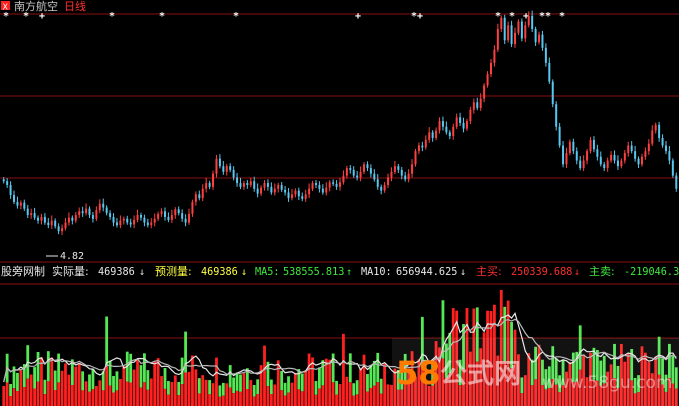  What do you see at coordinates (267, 272) in the screenshot?
I see `ma5-label: MA5:` at bounding box center [267, 272].